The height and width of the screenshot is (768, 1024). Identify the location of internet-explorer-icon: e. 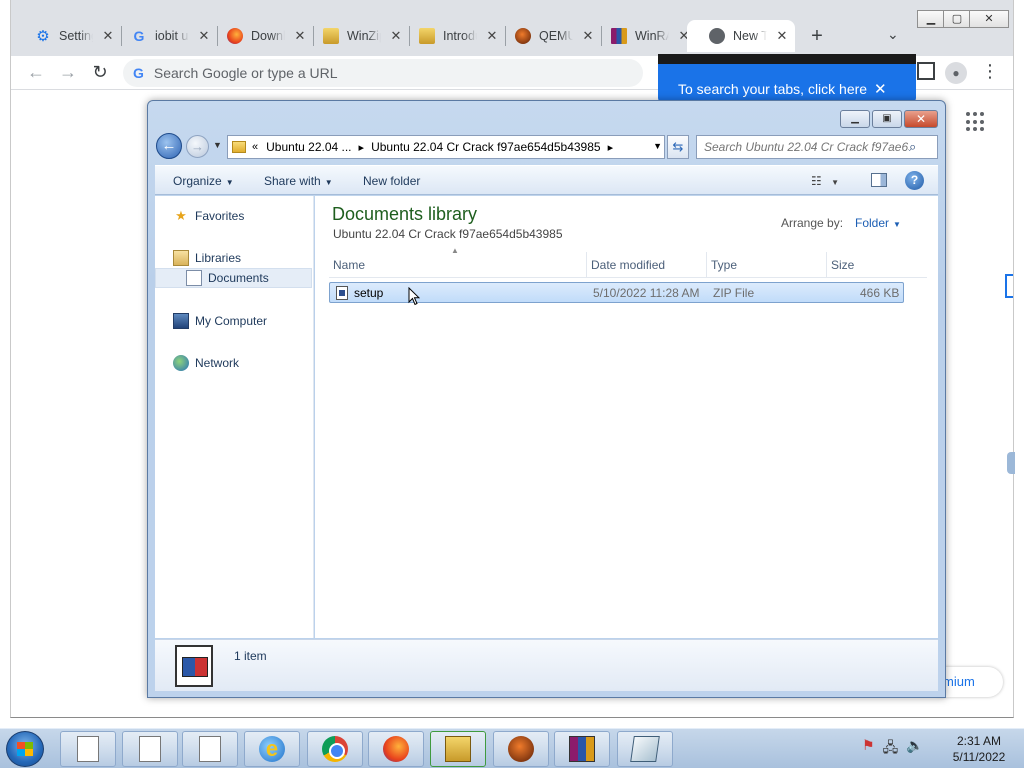
(272, 749).